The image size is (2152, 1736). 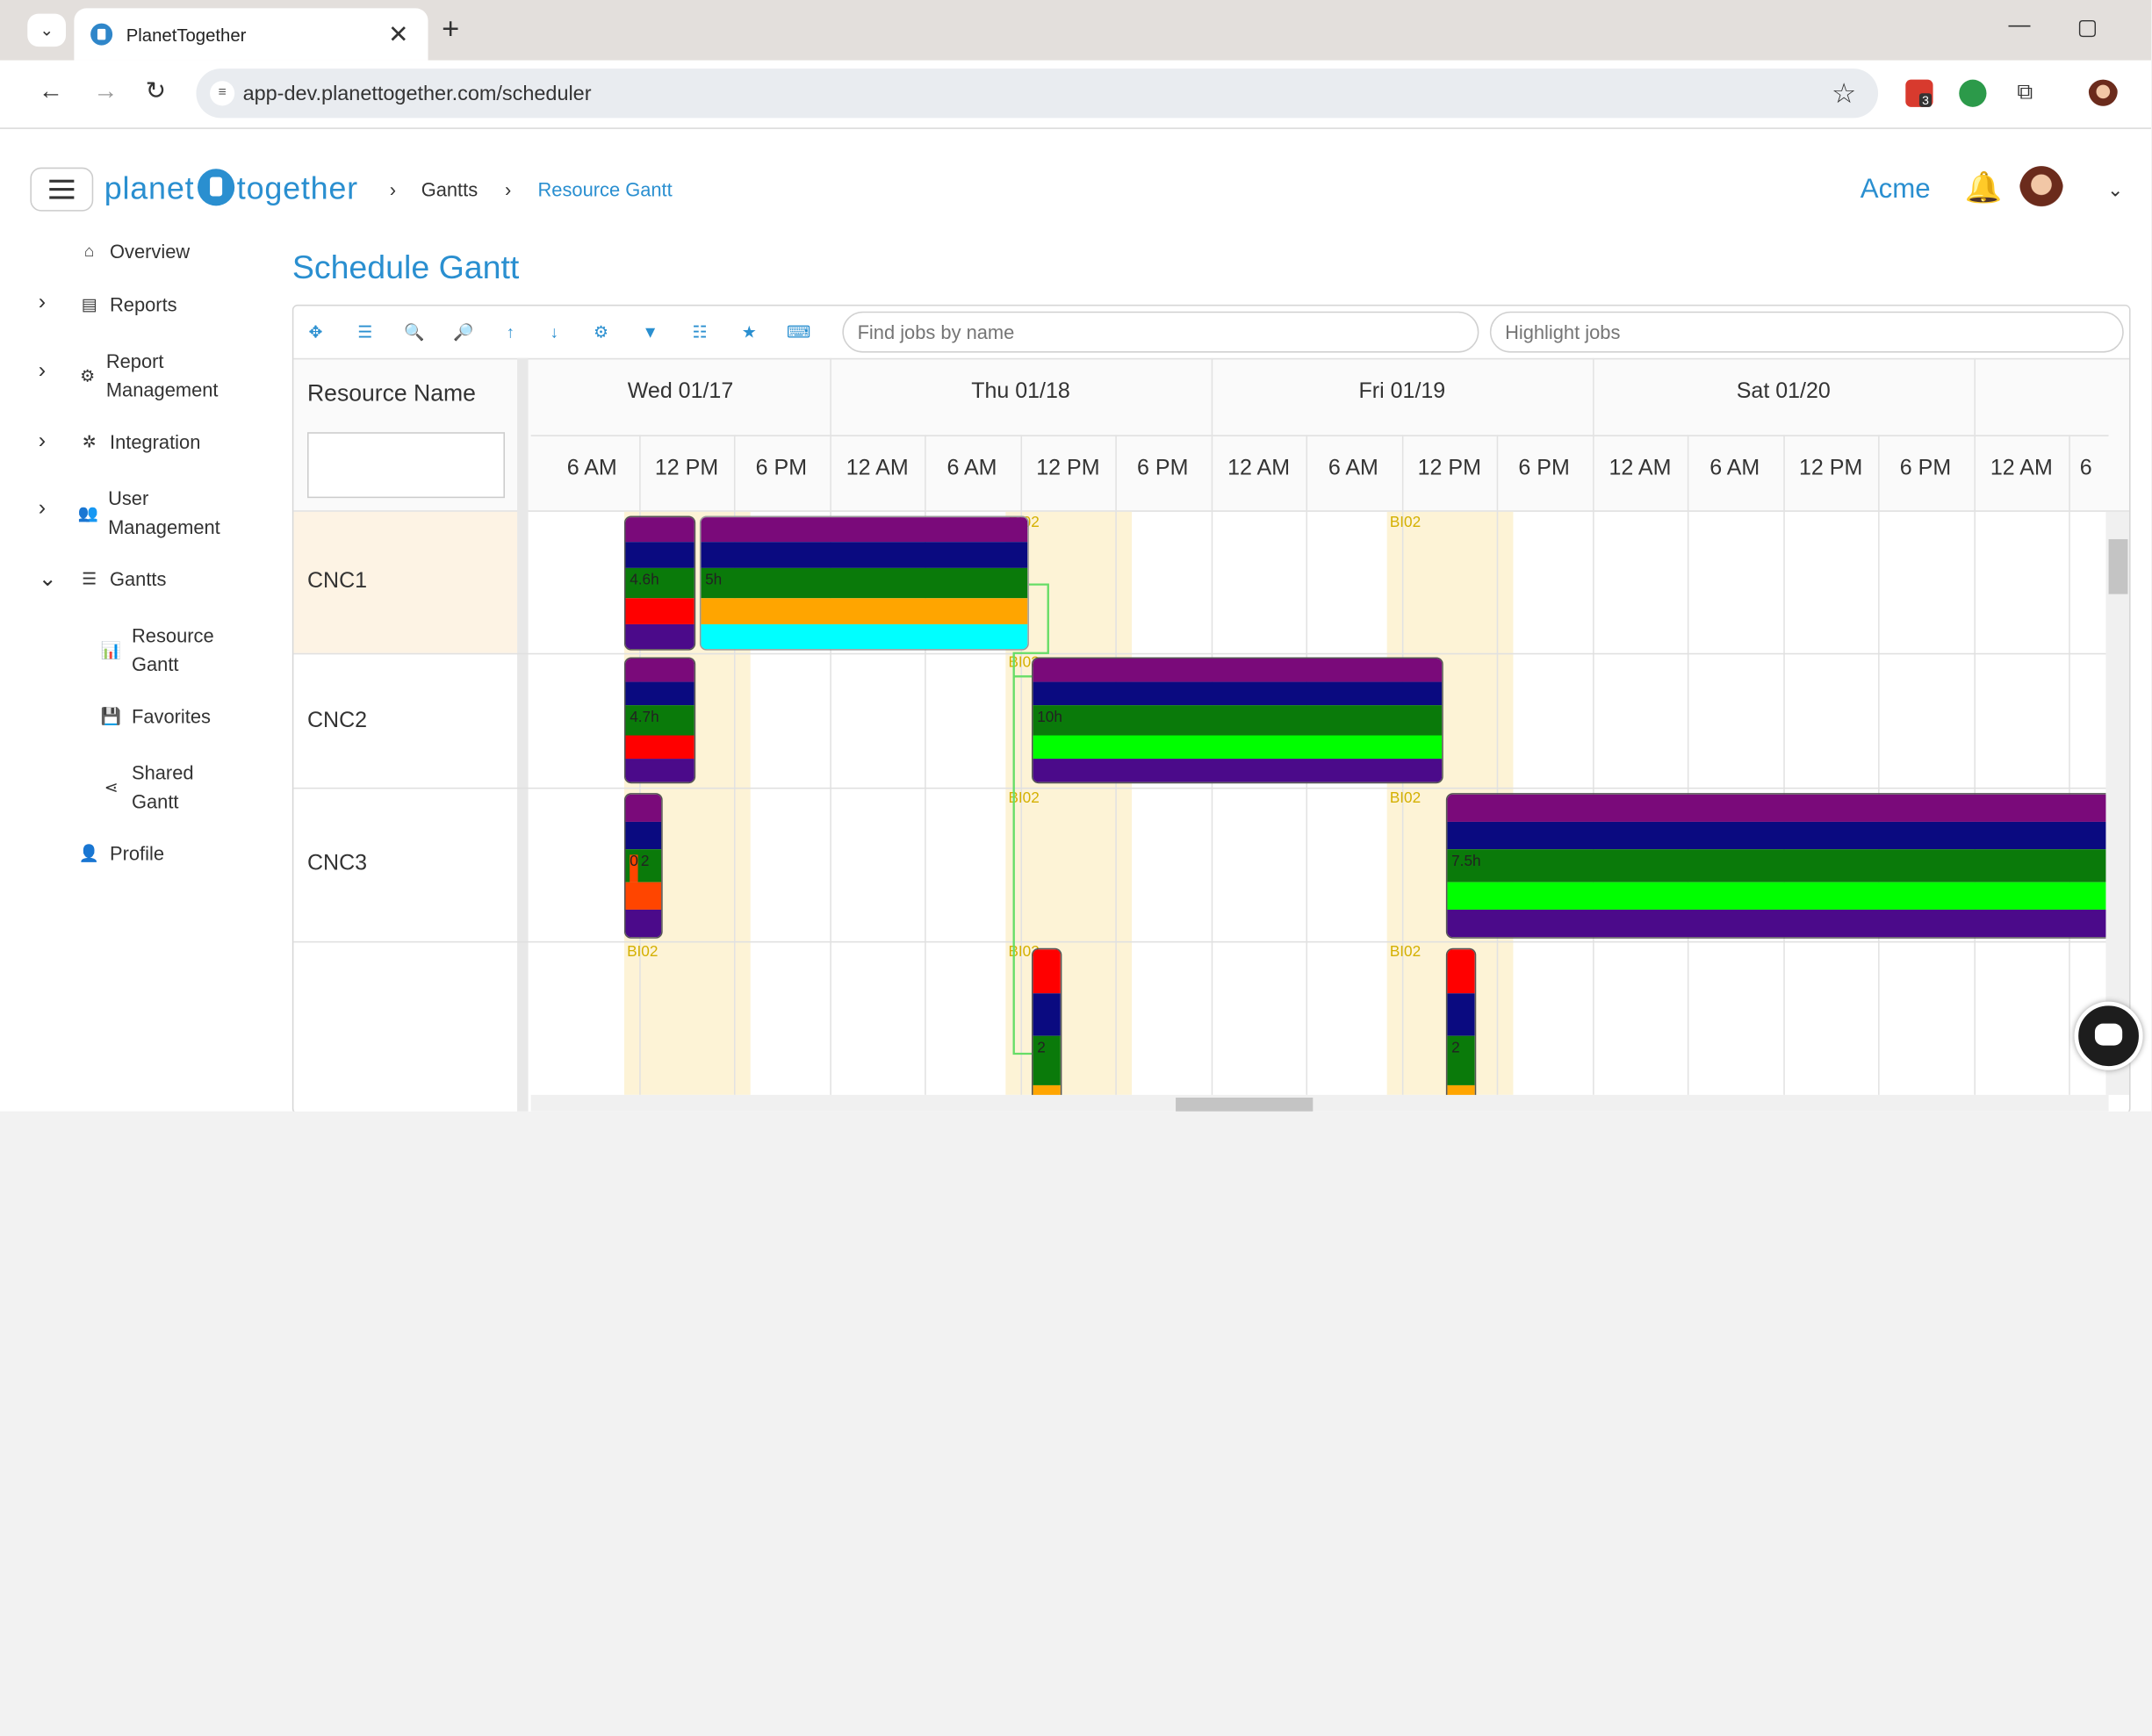 I want to click on bookmark-star-icon: ☆, so click(x=1844, y=94).